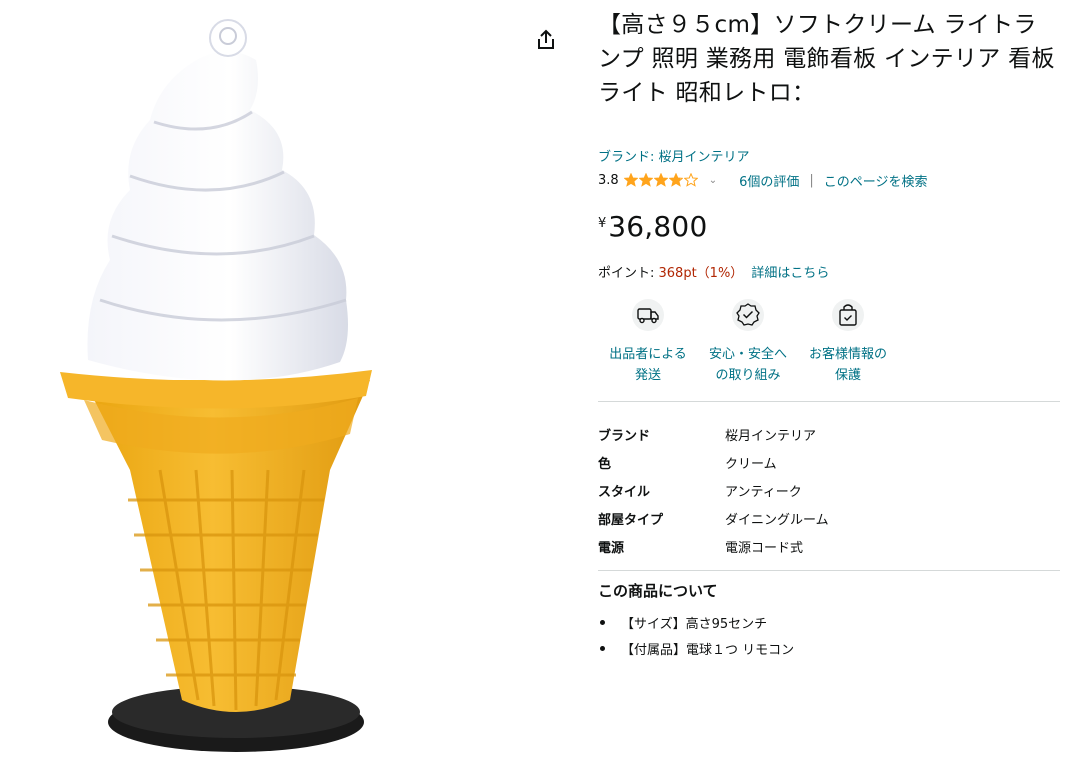 The width and height of the screenshot is (1080, 774). Describe the element at coordinates (605, 464) in the screenshot. I see `spec-key: 色` at that location.